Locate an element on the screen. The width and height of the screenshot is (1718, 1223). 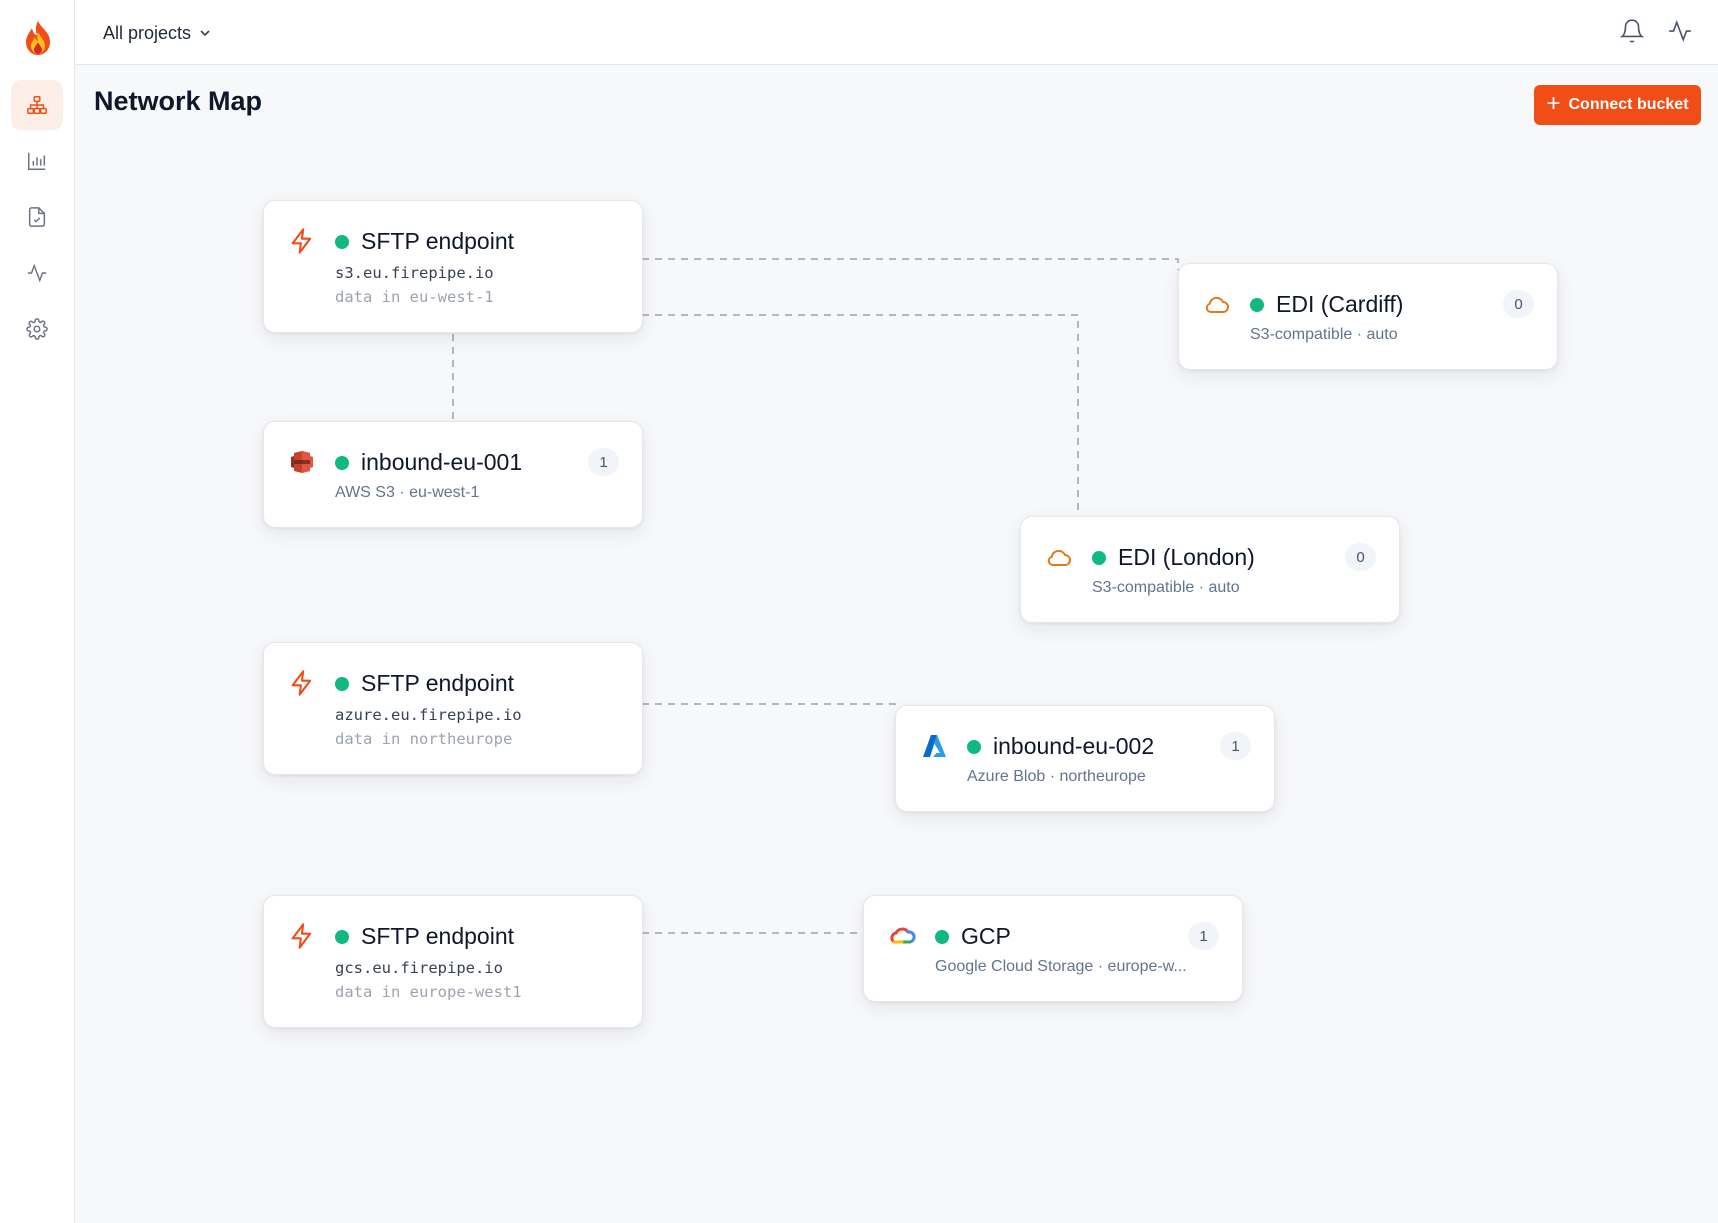
connect-bucket-label: Connect bucket is located at coordinates (1628, 104).